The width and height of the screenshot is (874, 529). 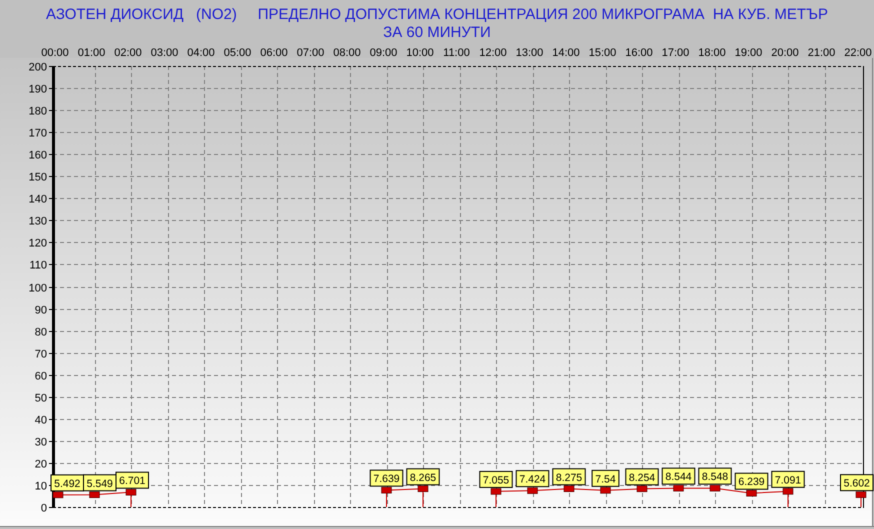 What do you see at coordinates (164, 53) in the screenshot?
I see `x-tick-label: 03:00` at bounding box center [164, 53].